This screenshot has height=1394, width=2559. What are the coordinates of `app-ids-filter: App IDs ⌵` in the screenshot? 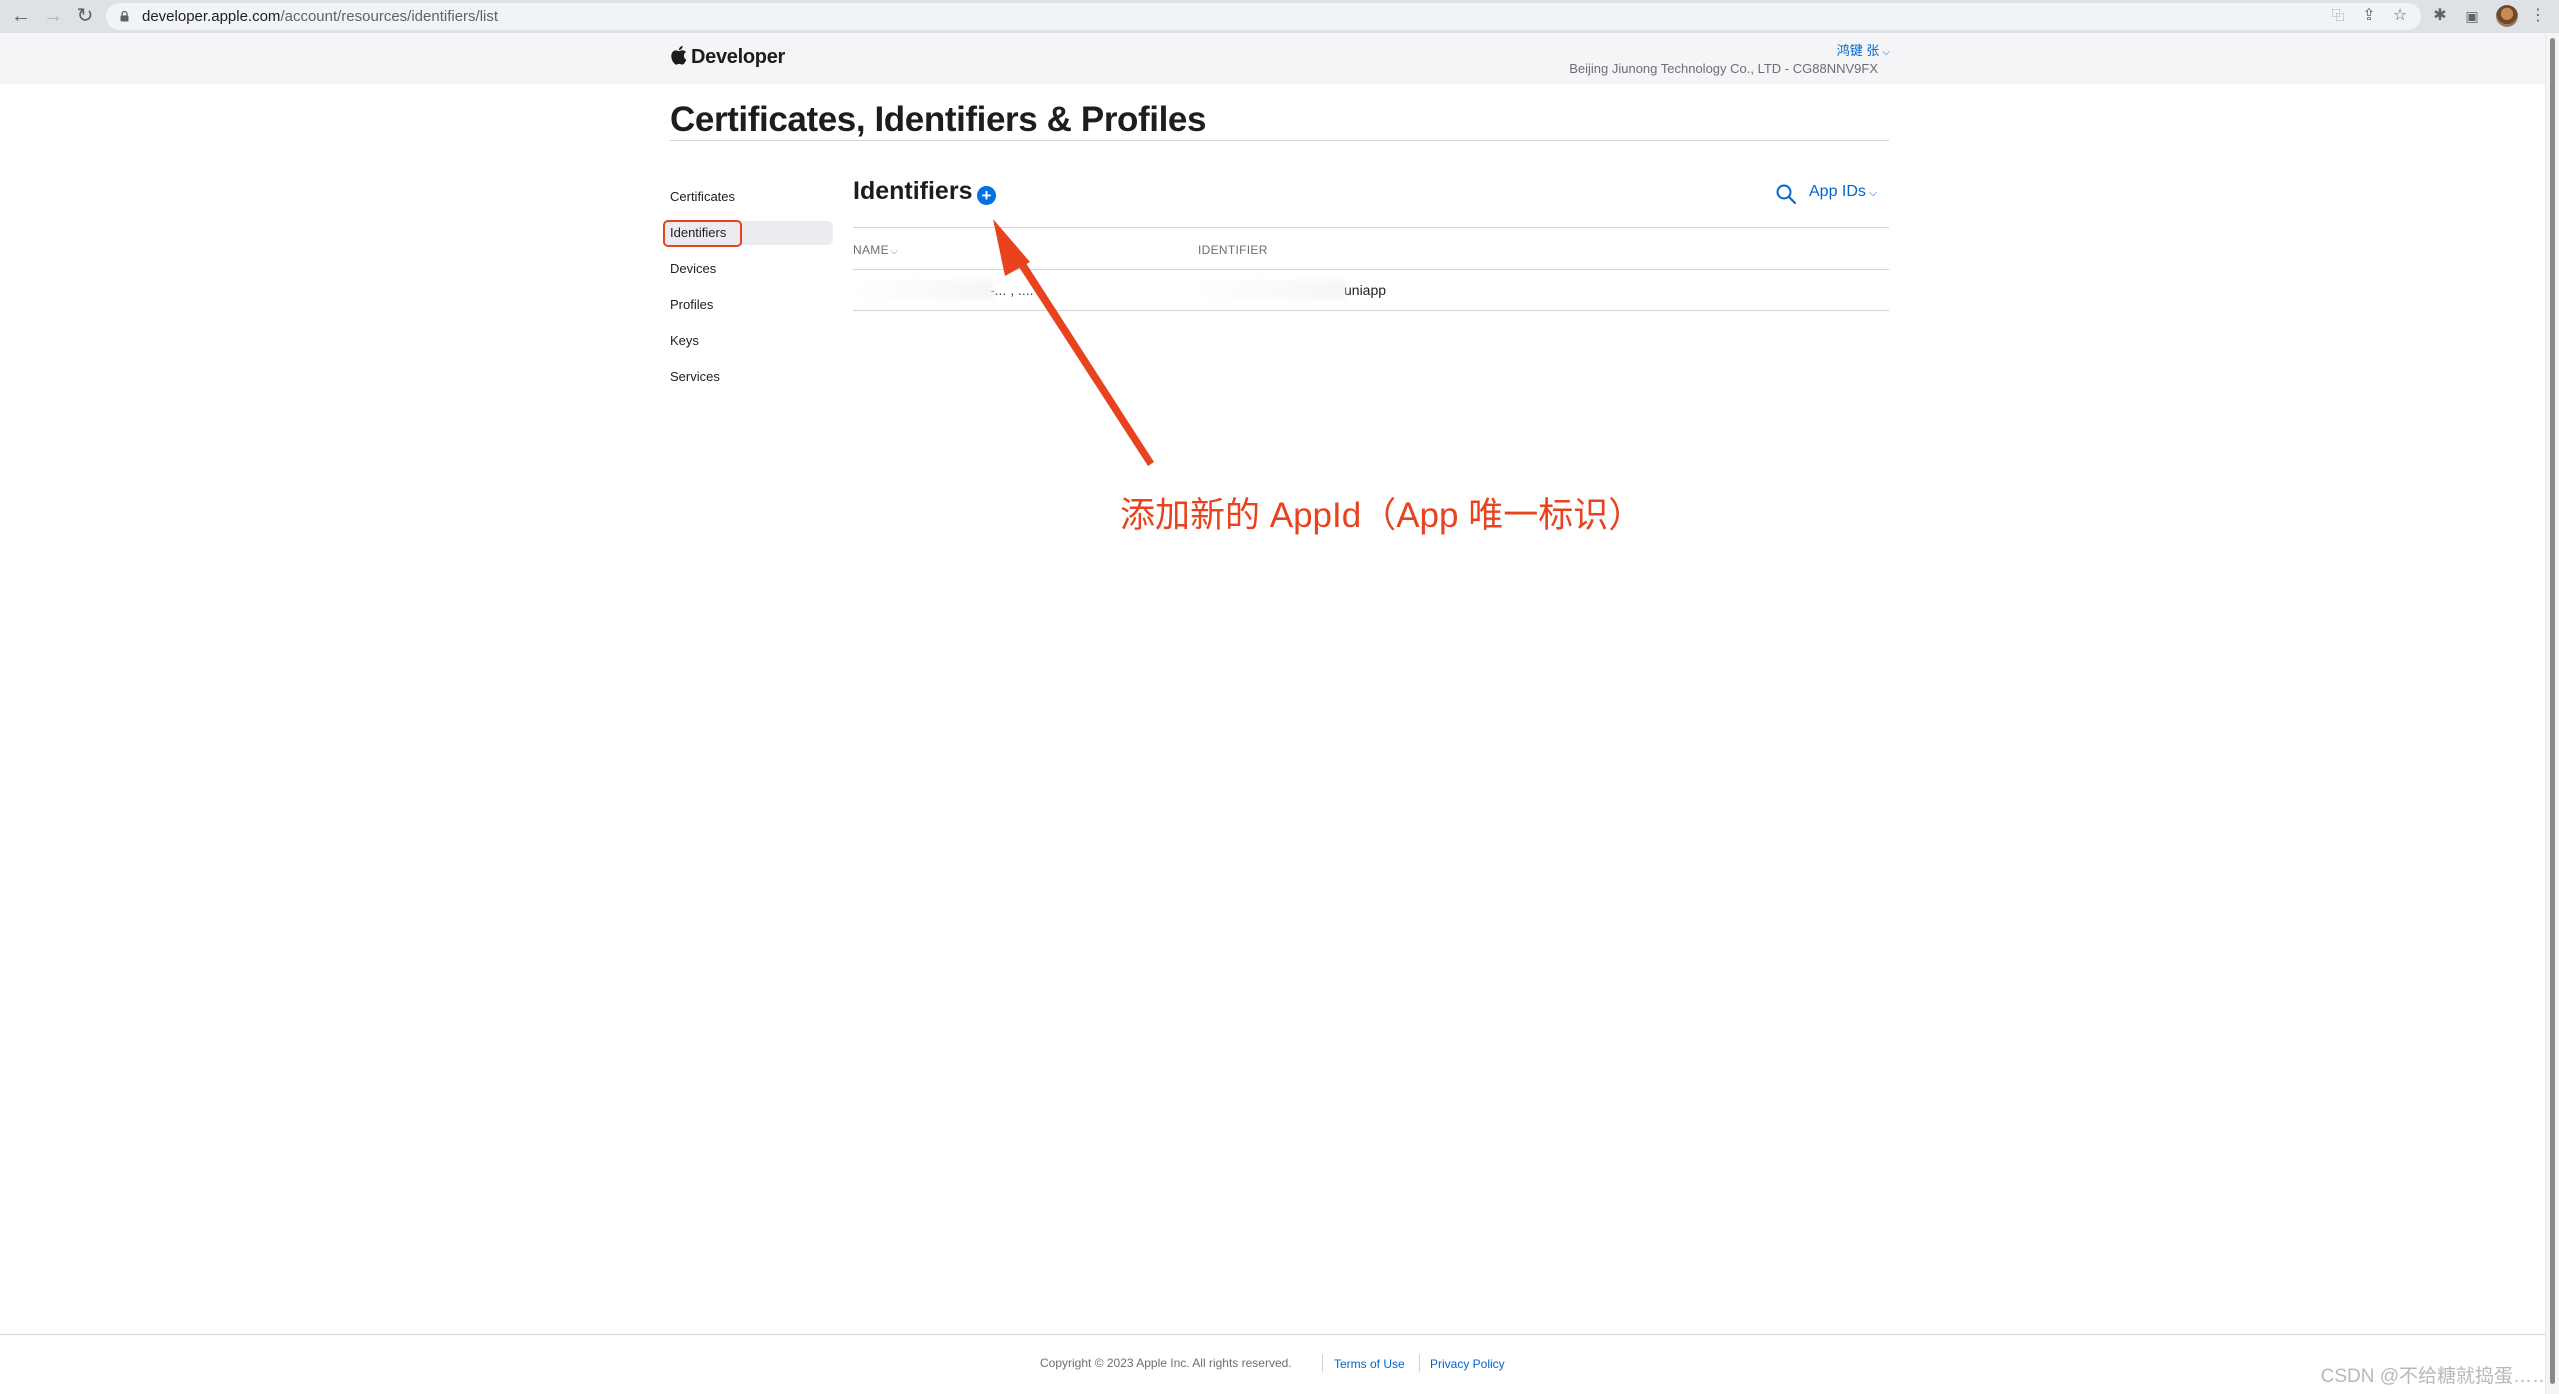 It's located at (1843, 192).